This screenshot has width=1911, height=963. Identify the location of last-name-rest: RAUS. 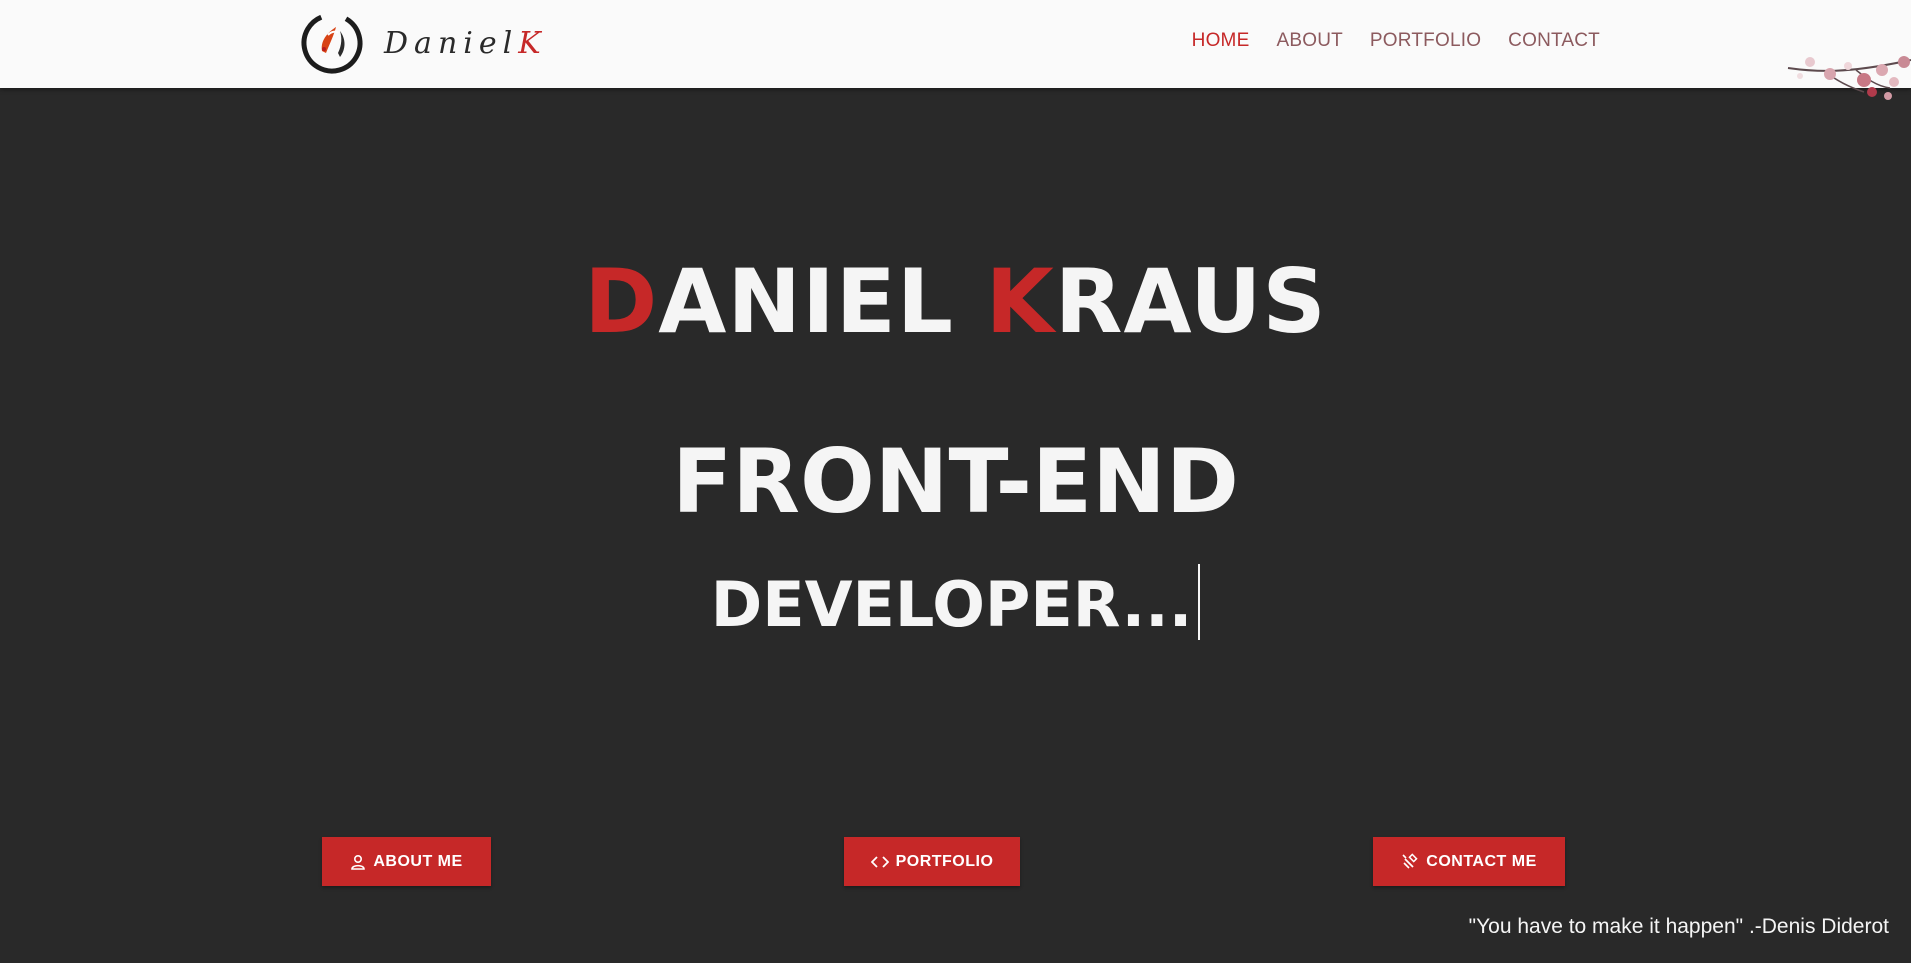
(1190, 301).